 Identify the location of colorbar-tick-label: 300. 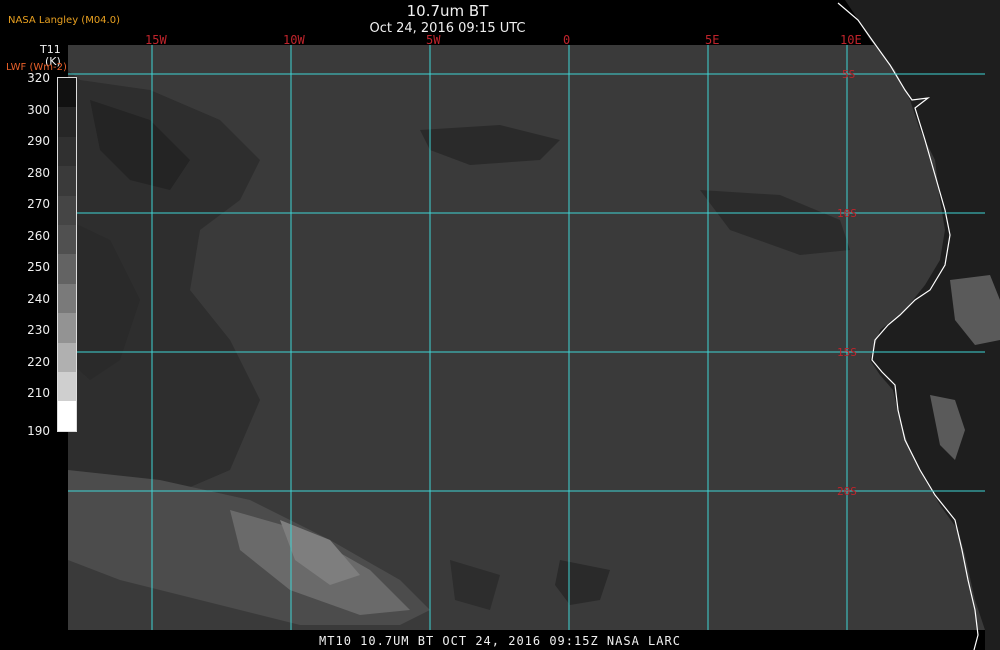
(38, 109).